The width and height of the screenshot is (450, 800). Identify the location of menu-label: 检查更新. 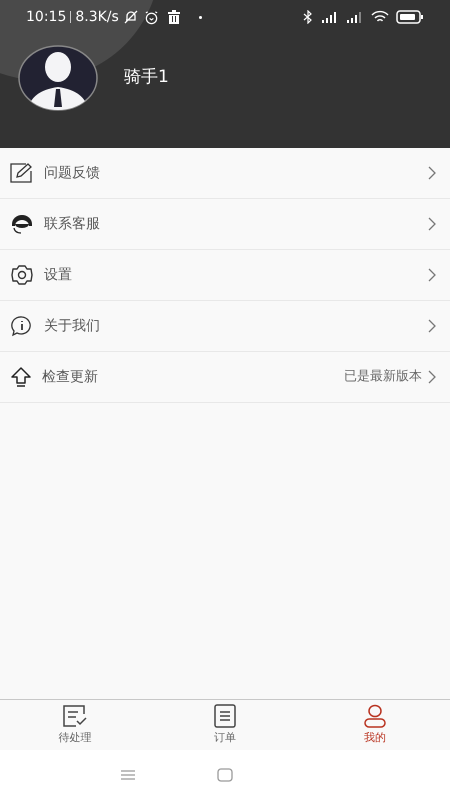
(70, 377).